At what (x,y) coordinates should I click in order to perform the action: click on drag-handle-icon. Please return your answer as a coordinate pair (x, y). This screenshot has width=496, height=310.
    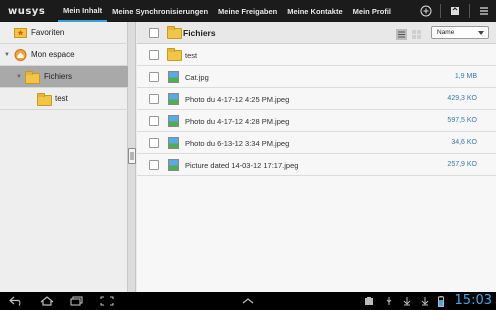
    Looking at the image, I should click on (132, 156).